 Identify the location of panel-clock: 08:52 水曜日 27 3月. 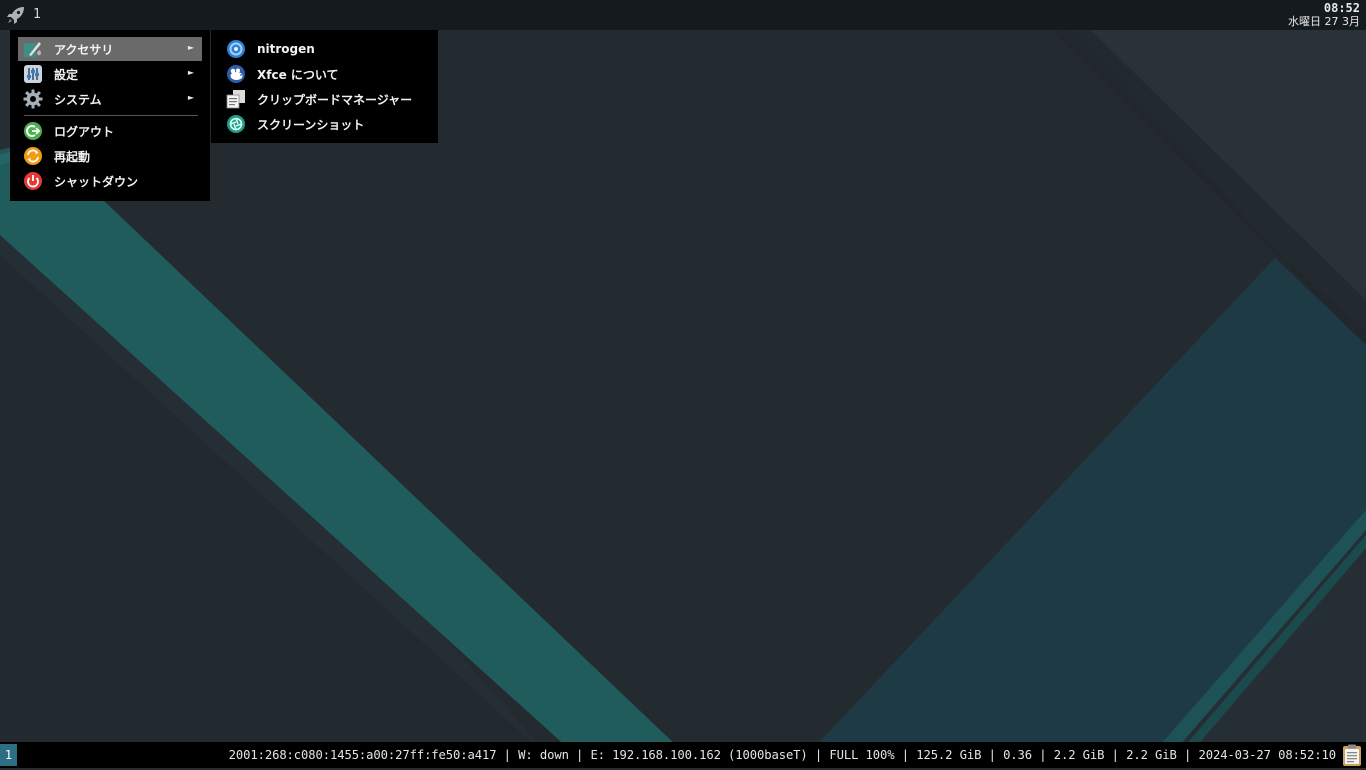
(1324, 15).